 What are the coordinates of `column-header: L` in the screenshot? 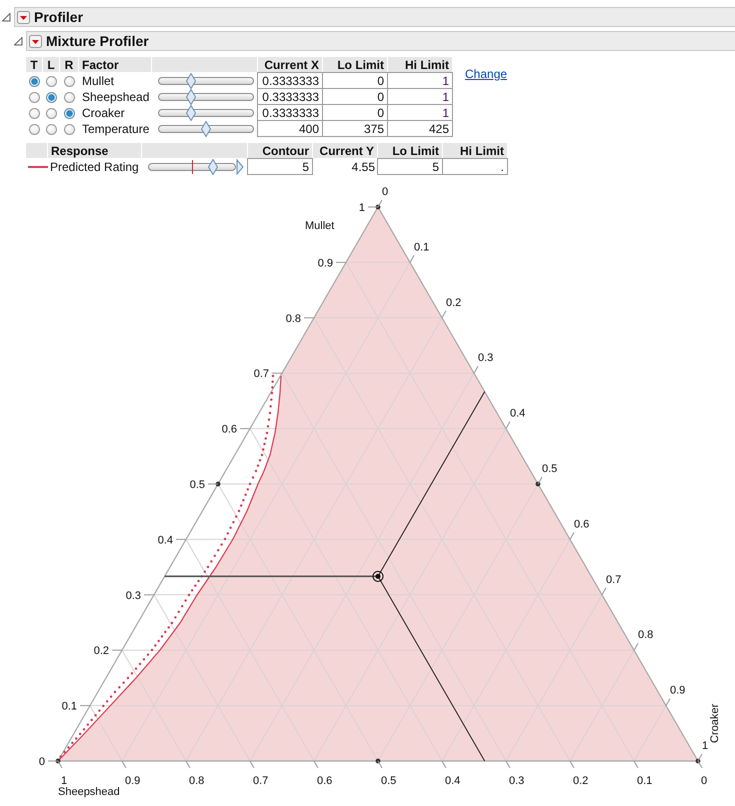 It's located at (51, 64).